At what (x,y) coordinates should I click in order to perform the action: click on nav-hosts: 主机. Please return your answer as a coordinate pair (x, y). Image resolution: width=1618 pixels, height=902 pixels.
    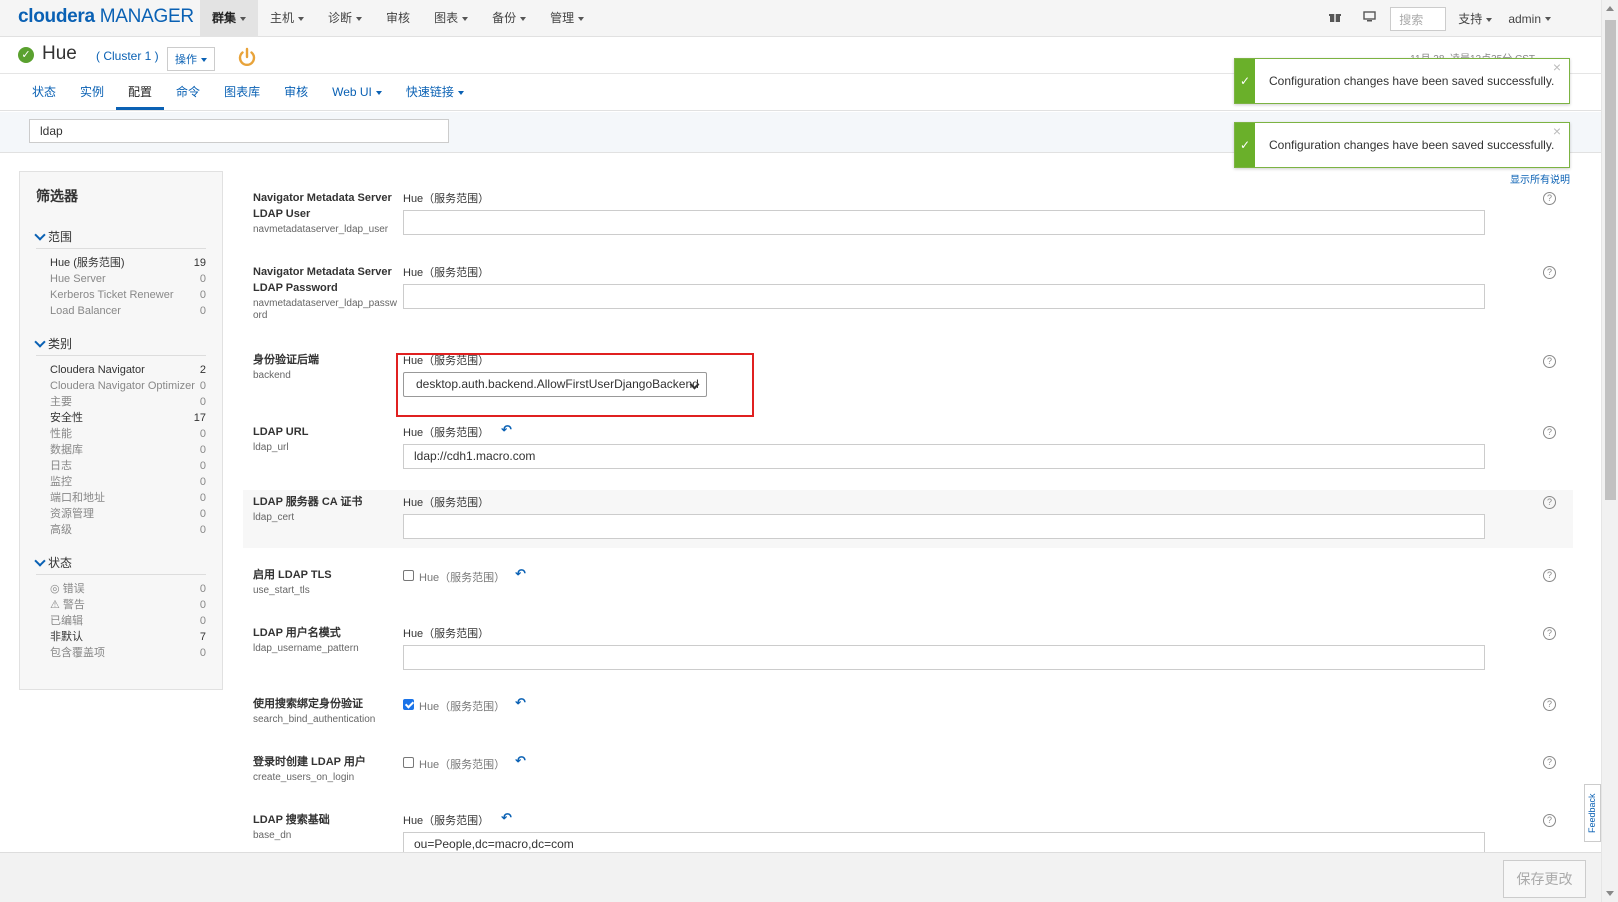
    Looking at the image, I should click on (287, 18).